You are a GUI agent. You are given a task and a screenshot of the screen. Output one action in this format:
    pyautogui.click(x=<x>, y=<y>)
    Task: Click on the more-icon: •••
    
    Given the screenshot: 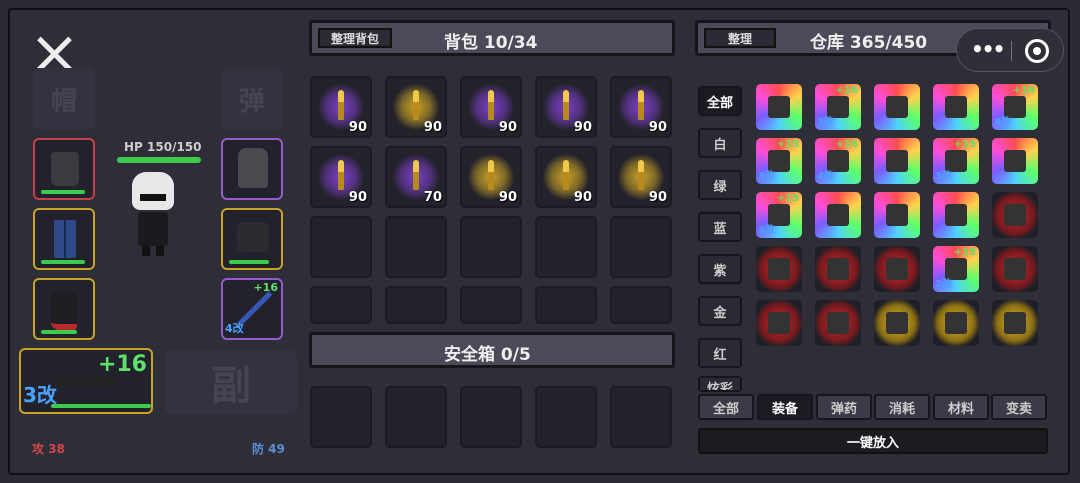 What is the action you would take?
    pyautogui.click(x=988, y=49)
    